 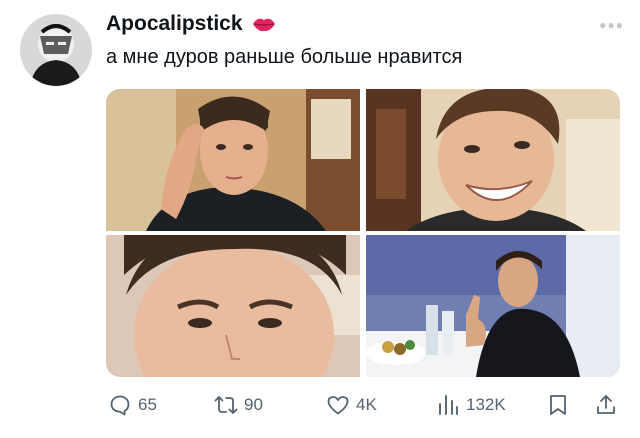 What do you see at coordinates (120, 405) in the screenshot?
I see `reply-icon` at bounding box center [120, 405].